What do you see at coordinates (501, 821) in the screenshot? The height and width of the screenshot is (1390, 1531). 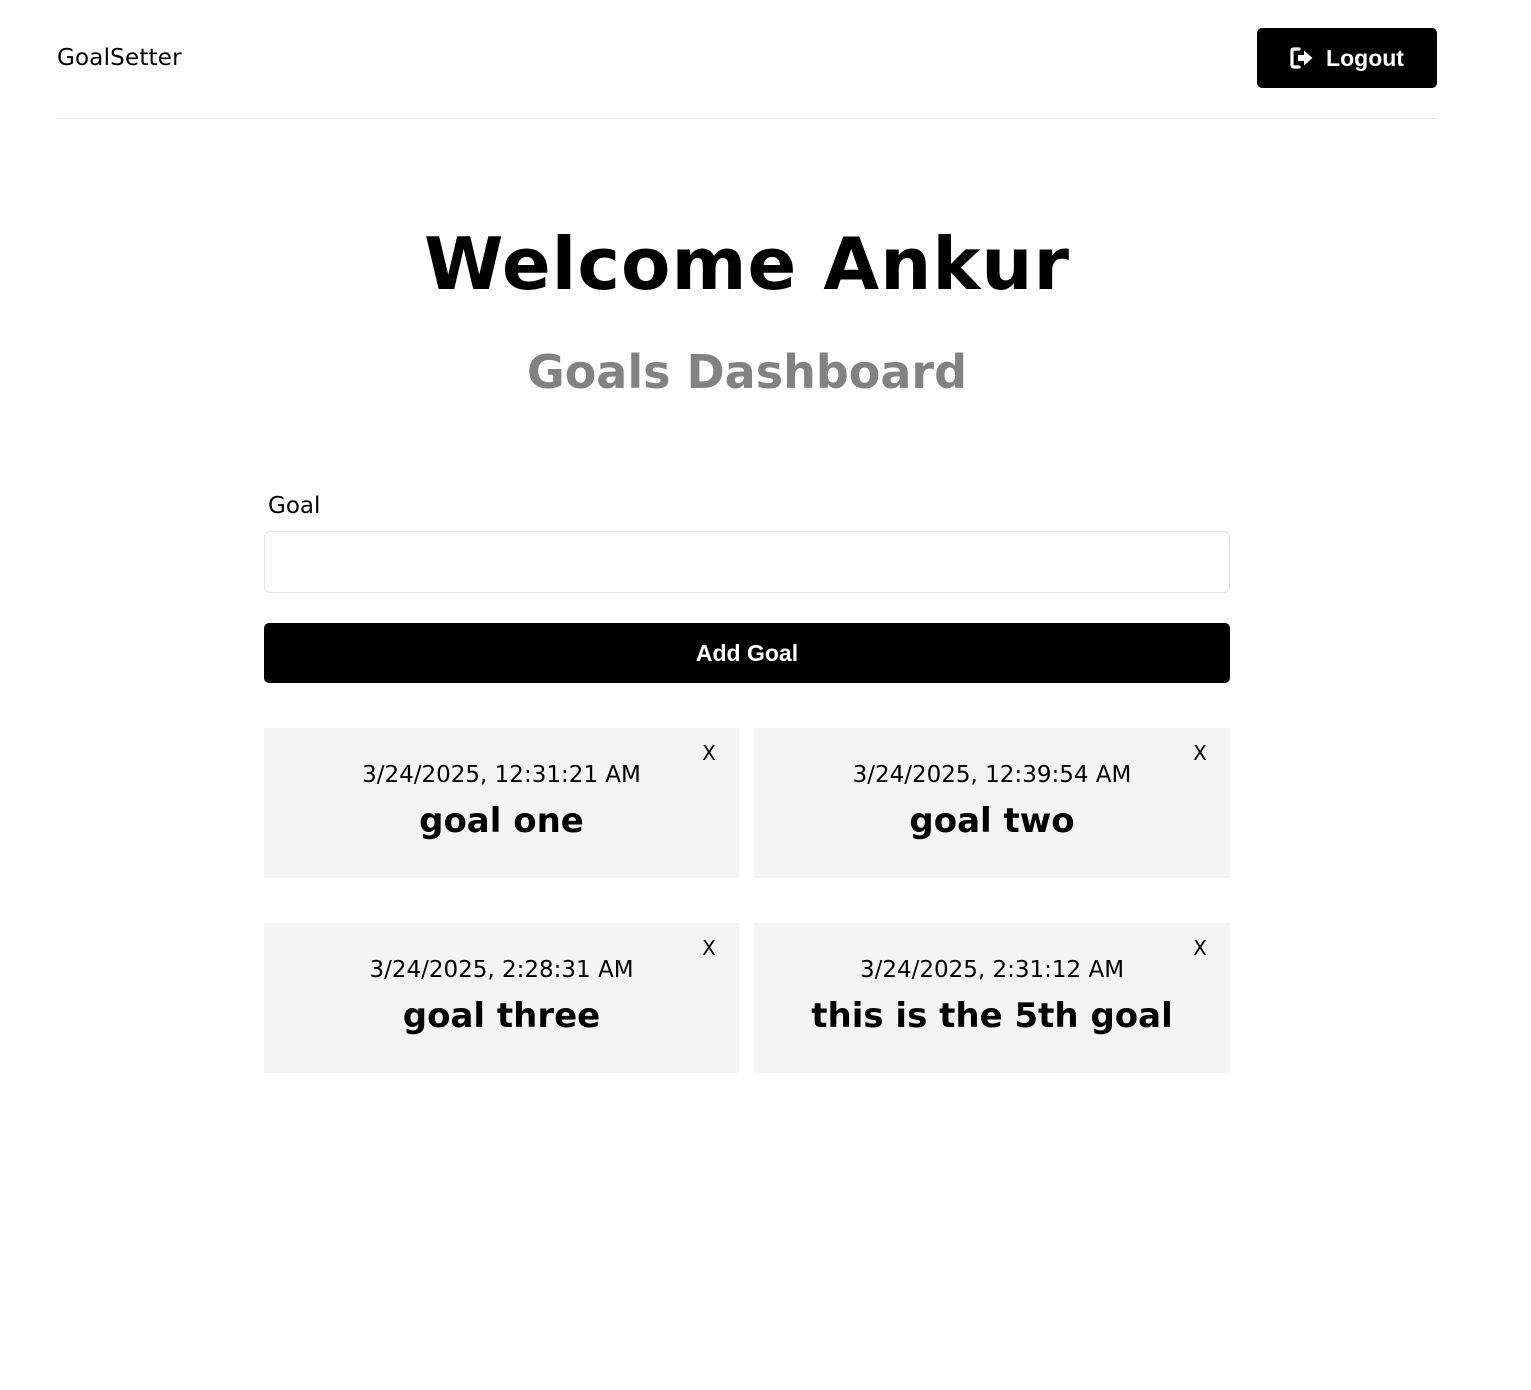 I see `goal-text: goal one` at bounding box center [501, 821].